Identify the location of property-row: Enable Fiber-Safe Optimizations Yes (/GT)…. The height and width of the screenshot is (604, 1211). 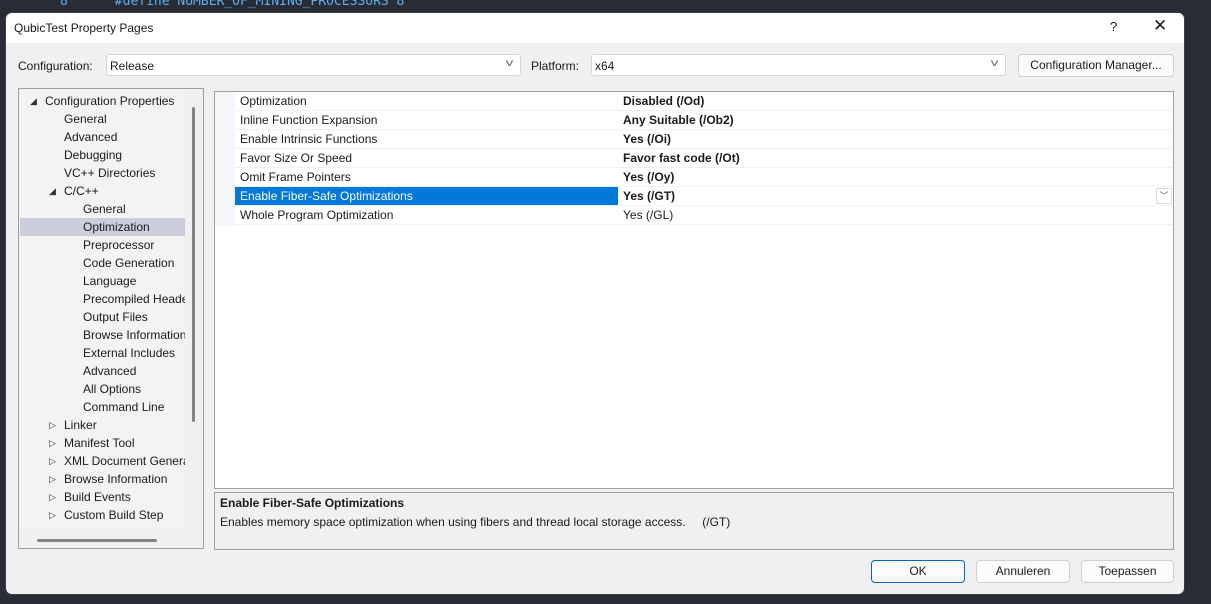
(704, 196).